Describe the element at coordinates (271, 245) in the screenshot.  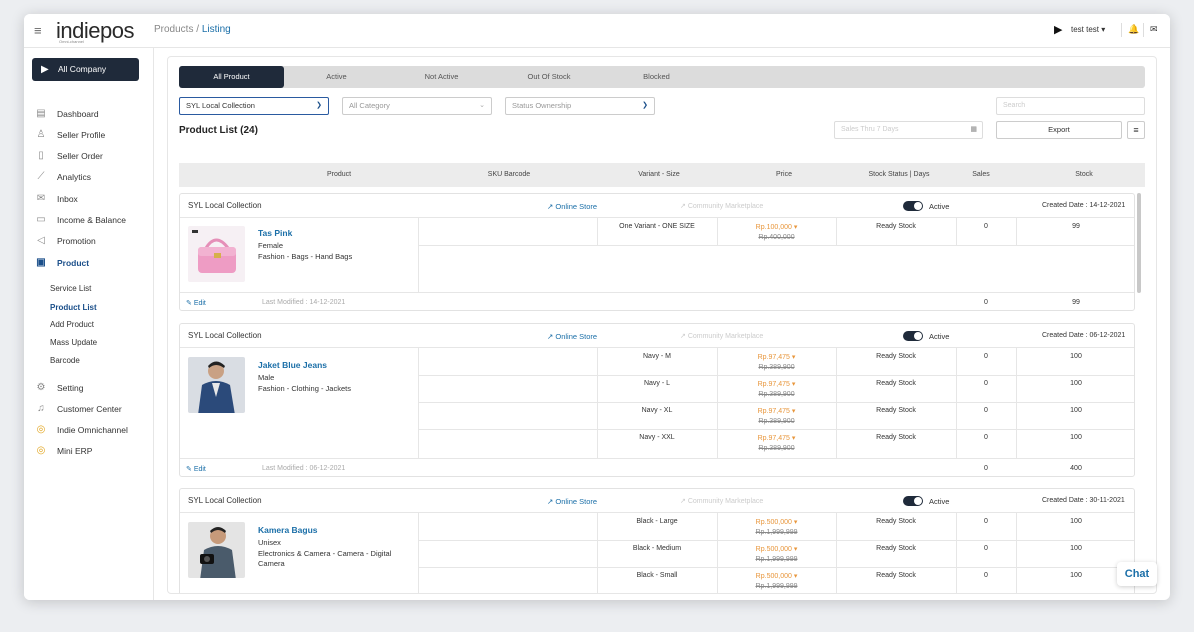
I see `product-gender: Female` at that location.